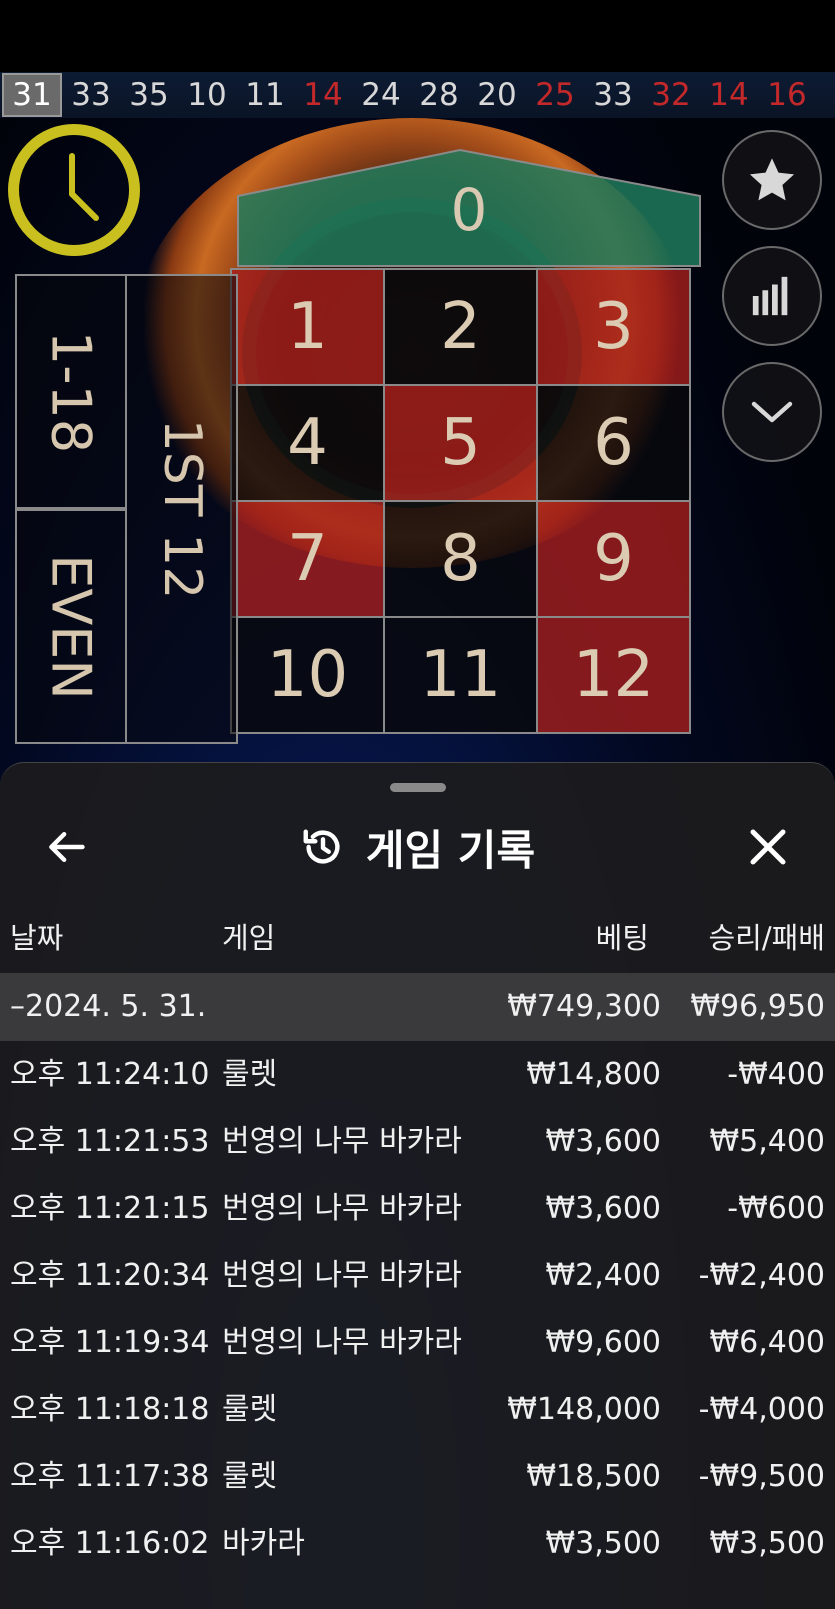 This screenshot has height=1609, width=835. Describe the element at coordinates (207, 95) in the screenshot. I see `recent-number: 10` at that location.